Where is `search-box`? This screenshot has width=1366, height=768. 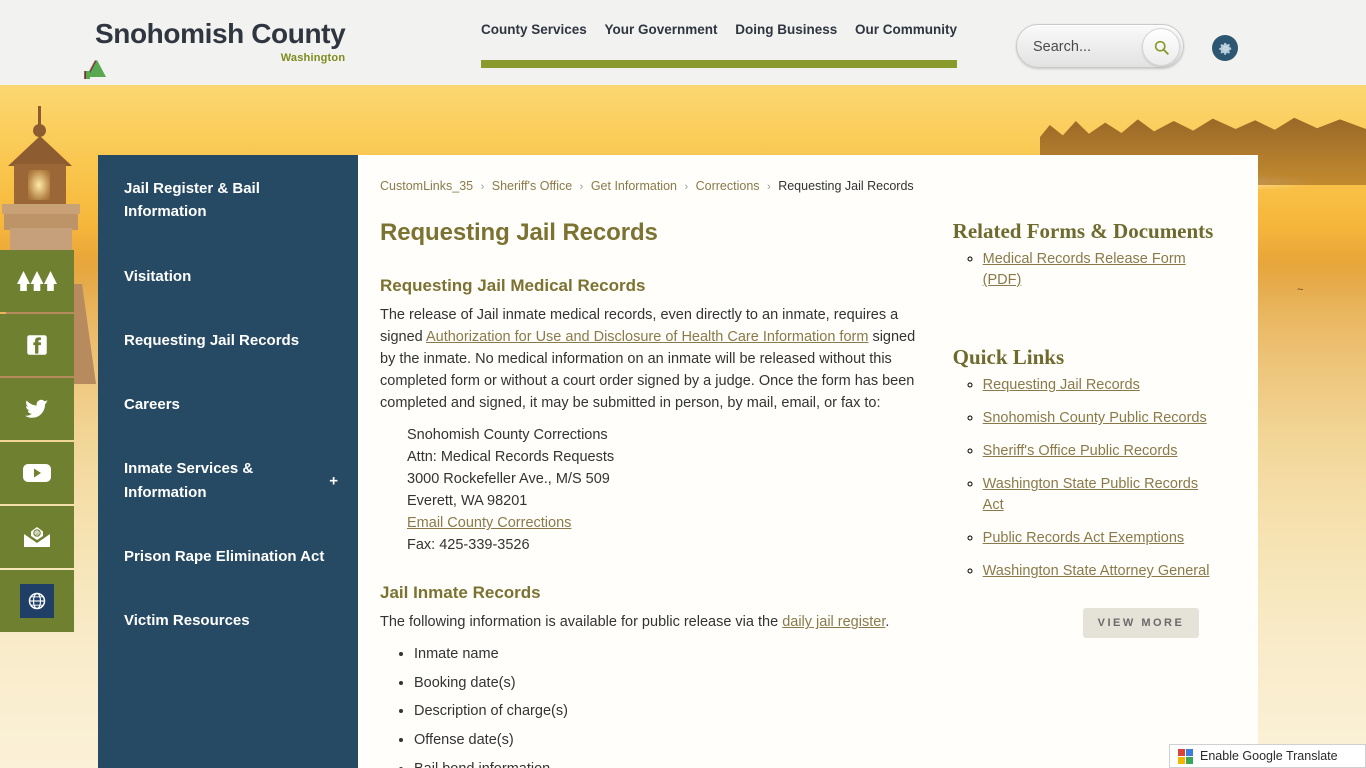
search-box is located at coordinates (1100, 46).